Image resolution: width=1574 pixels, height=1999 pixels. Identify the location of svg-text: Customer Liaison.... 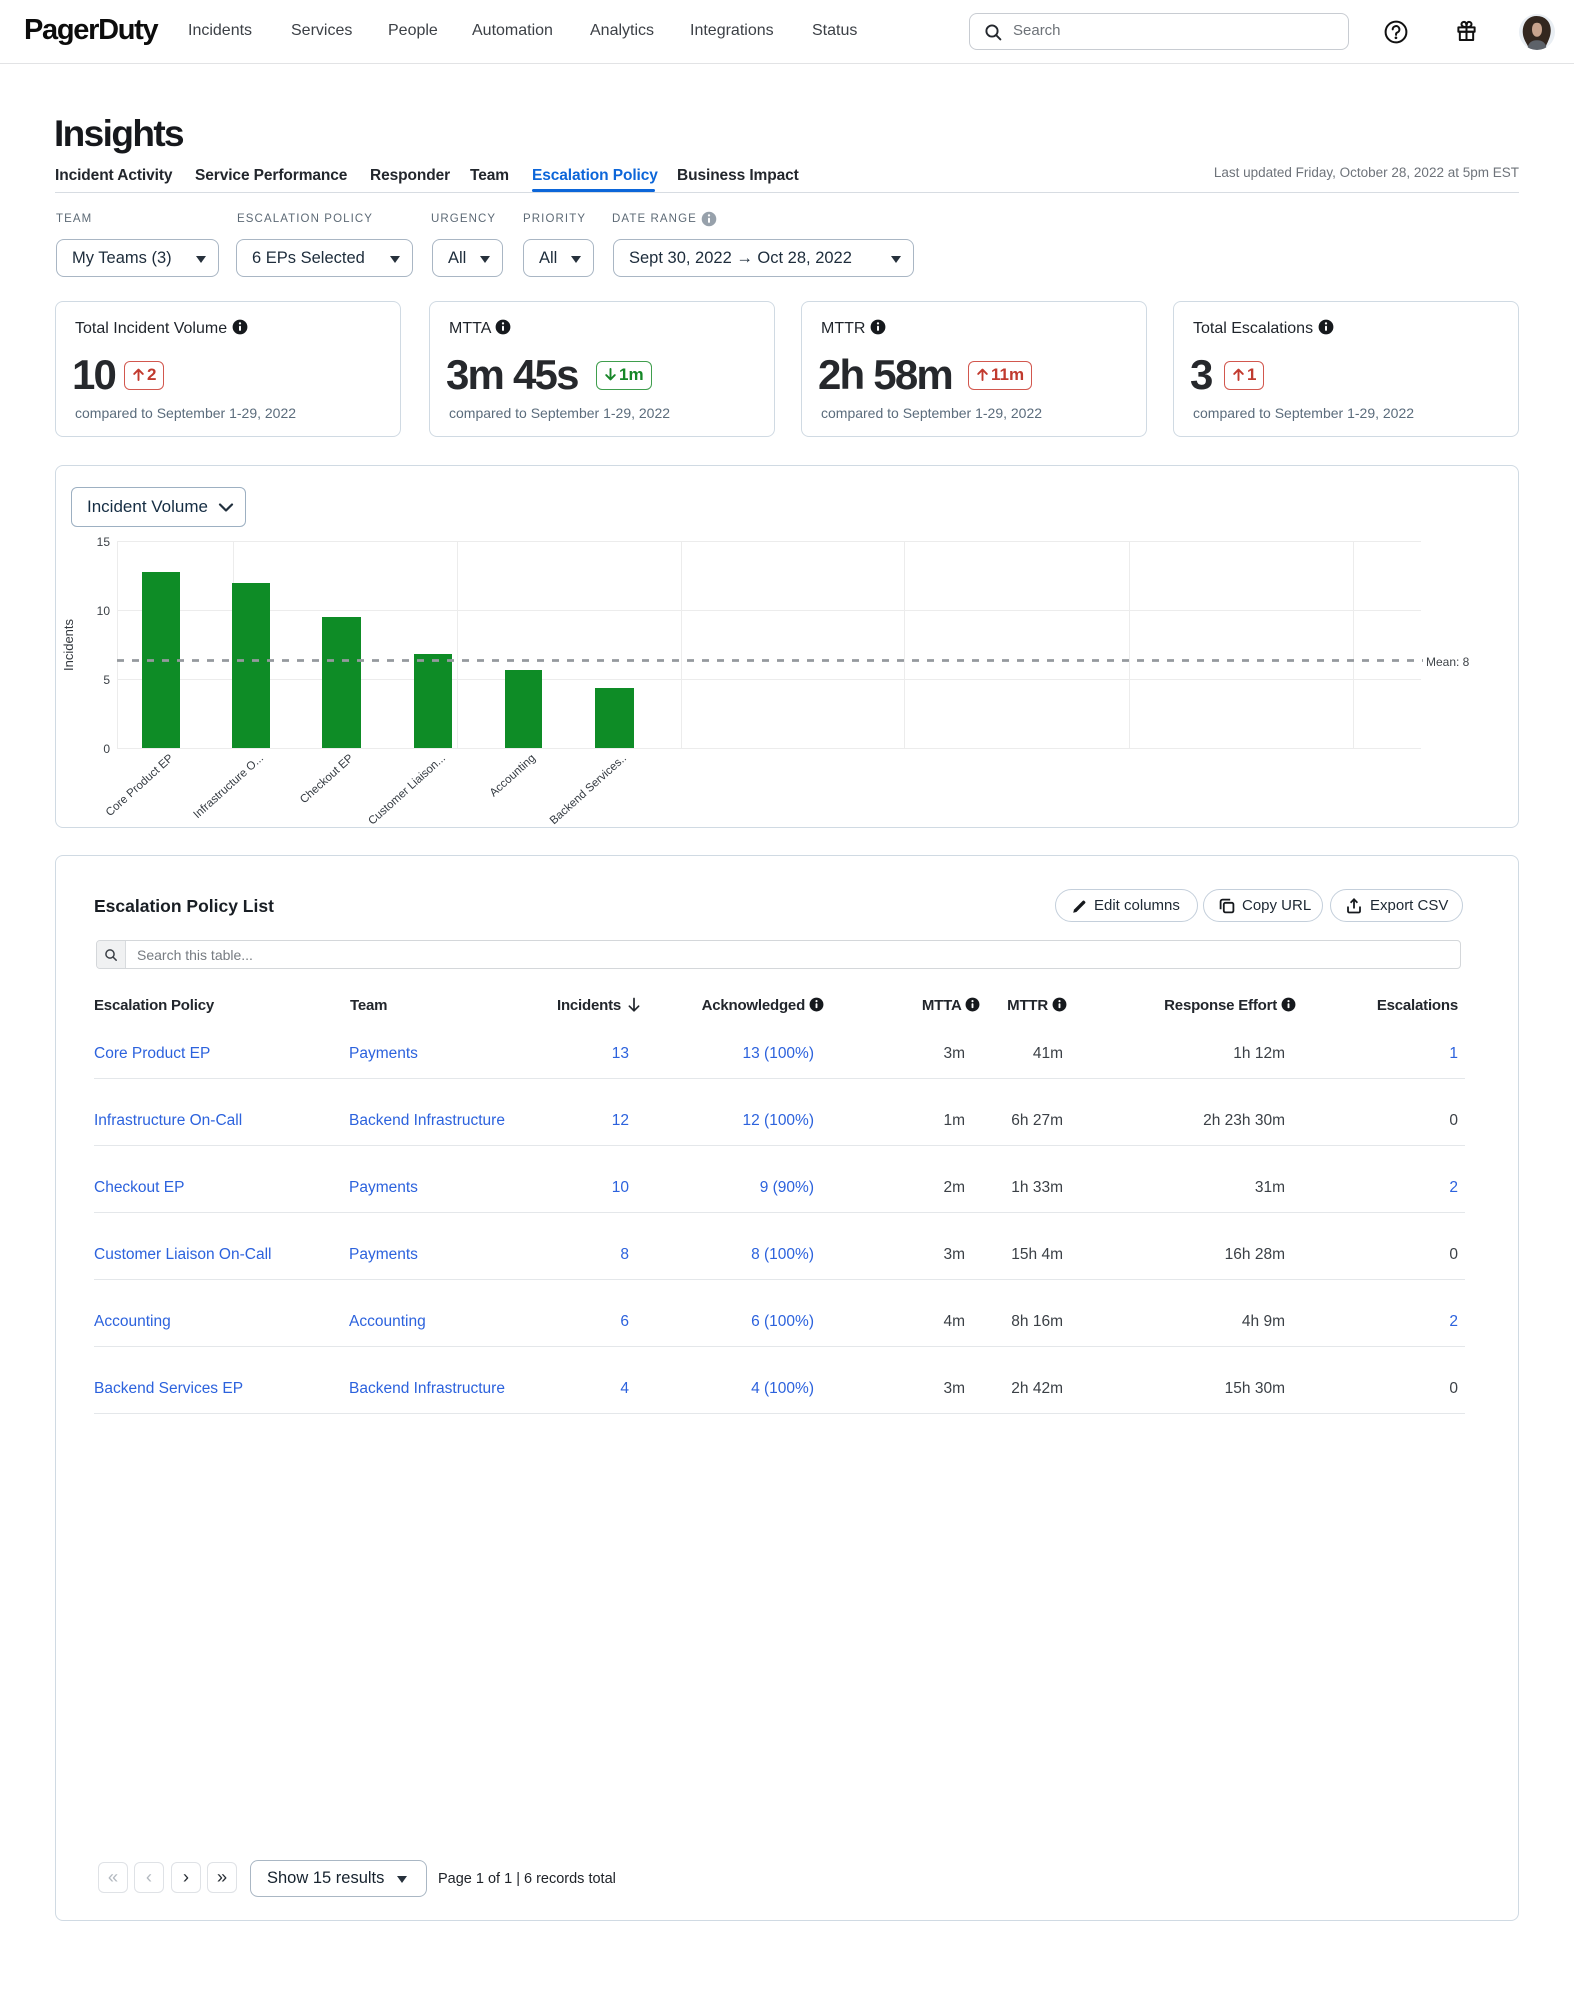
(407, 789).